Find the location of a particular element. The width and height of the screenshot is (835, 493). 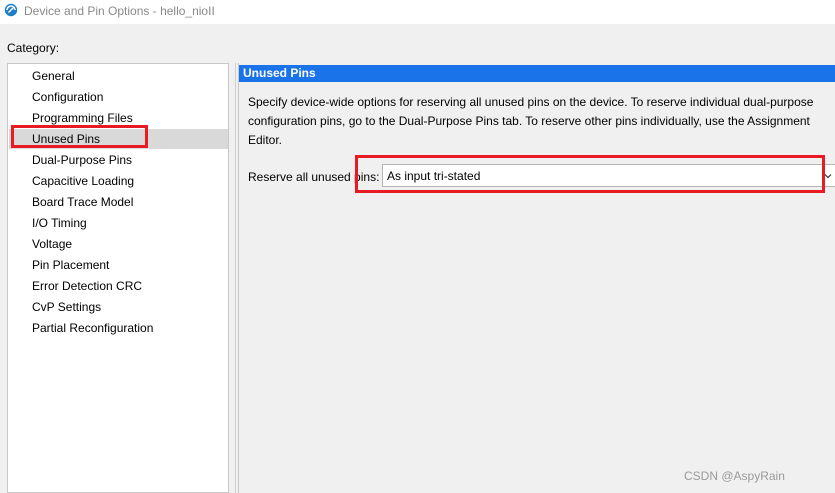

category-item-io-timing: I/O Timing is located at coordinates (118, 223).